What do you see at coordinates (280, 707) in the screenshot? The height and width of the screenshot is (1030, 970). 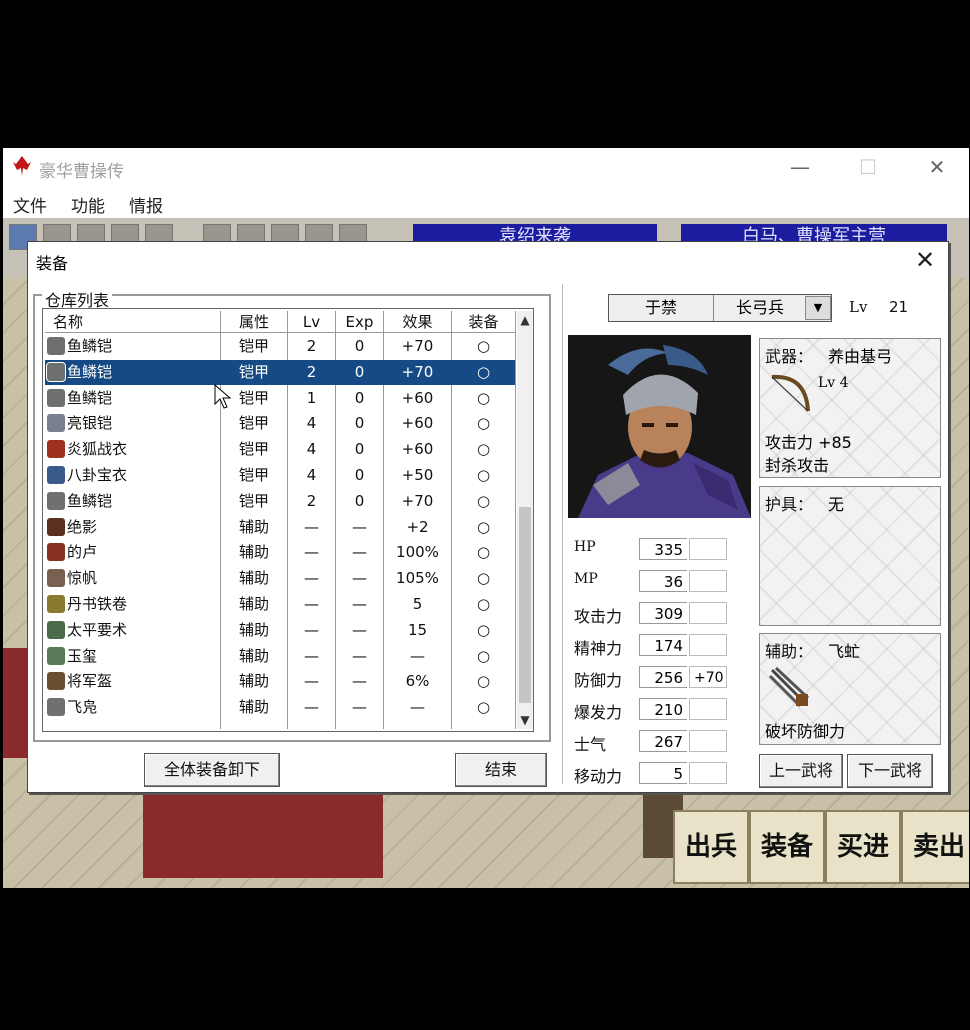 I see `item-row: 飞凫 辅助 — — — ○` at bounding box center [280, 707].